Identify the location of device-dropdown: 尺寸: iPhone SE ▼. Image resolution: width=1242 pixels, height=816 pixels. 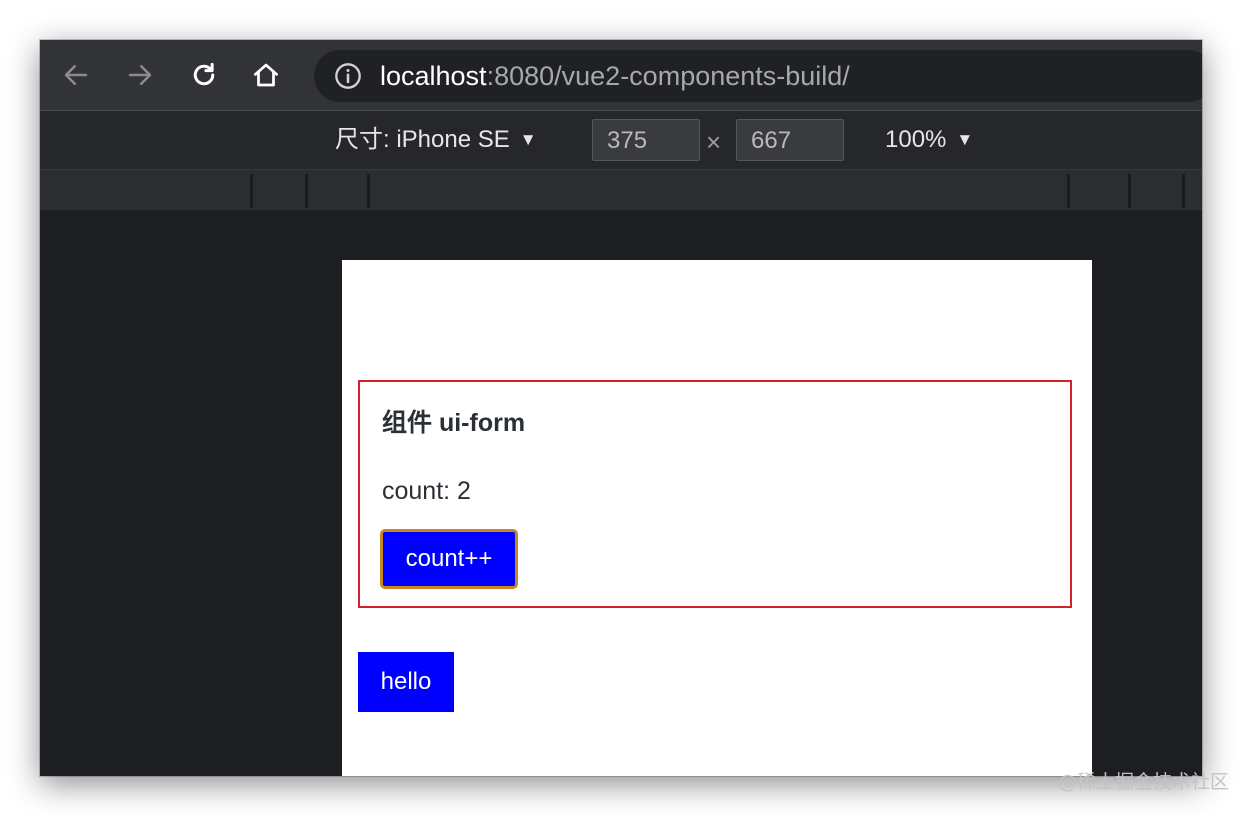
(436, 141).